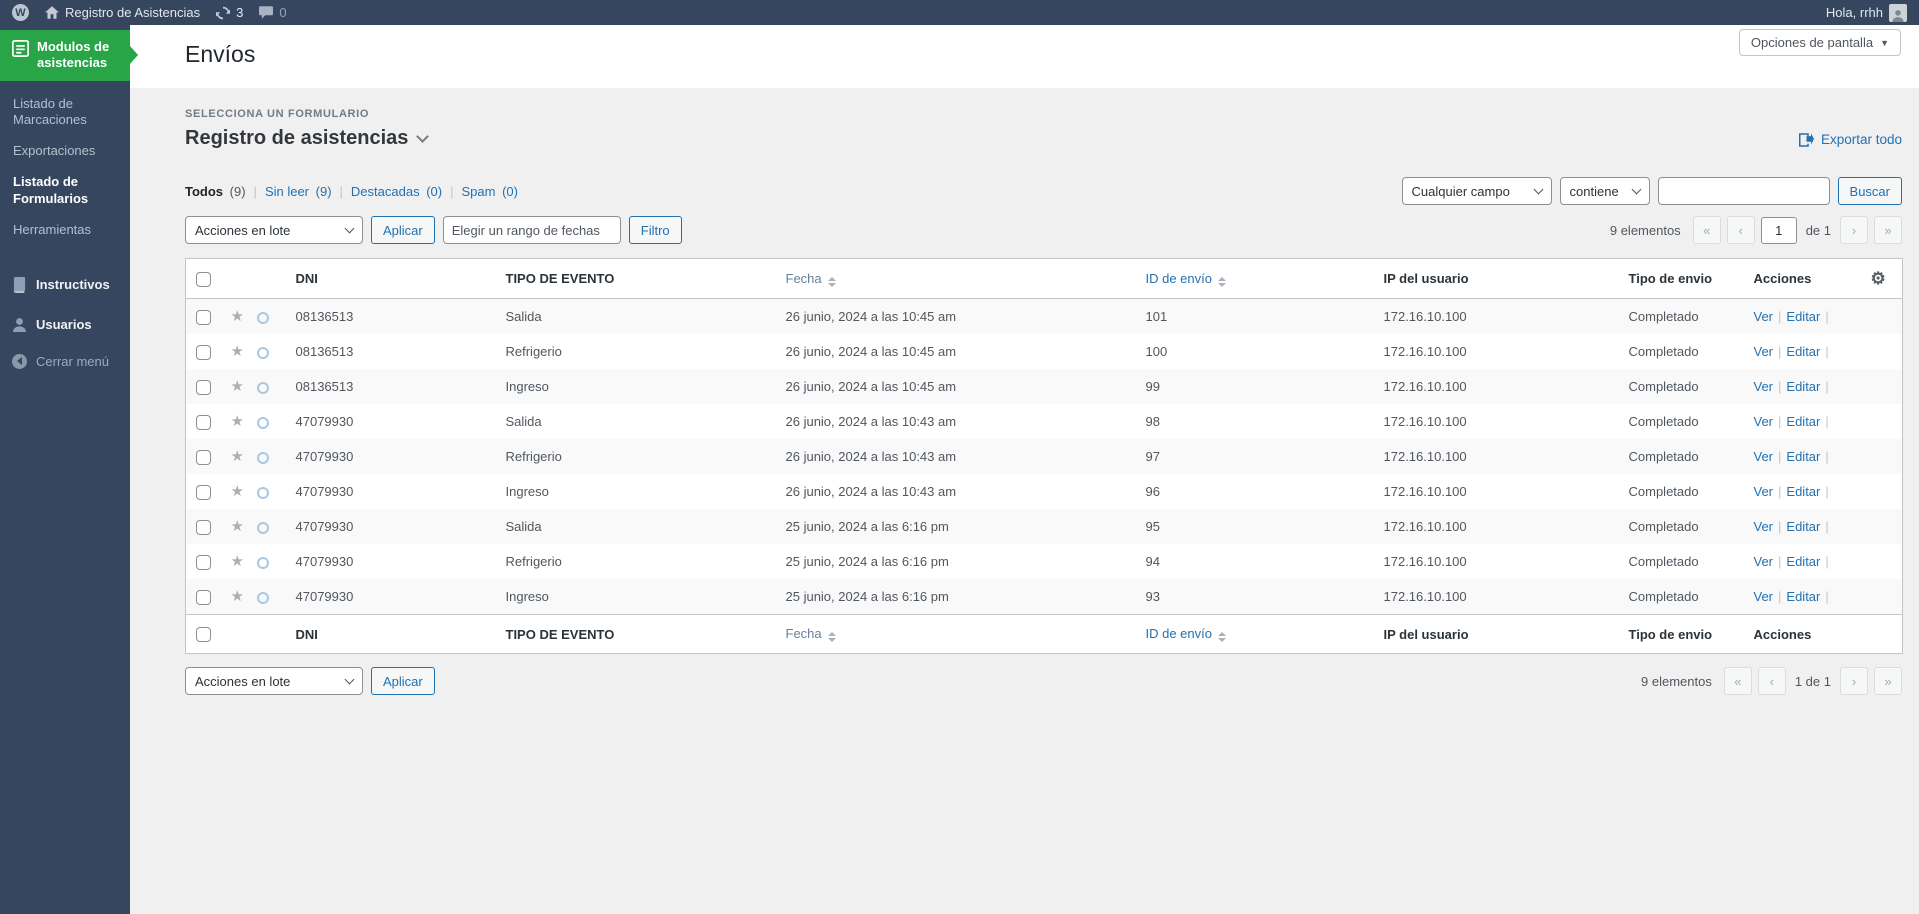 The width and height of the screenshot is (1919, 914). I want to click on form-switcher-row: Registro de asistencias Exportar todo, so click(1043, 138).